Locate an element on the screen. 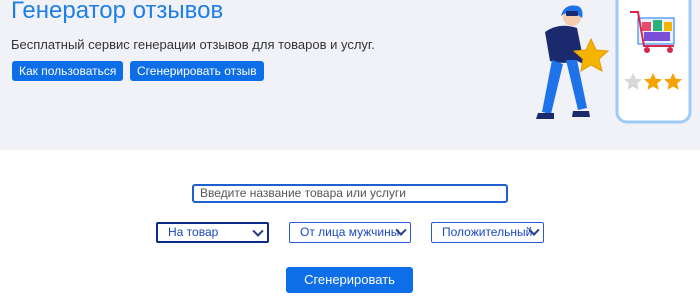  product-search-input: Введите название товара или услуги is located at coordinates (350, 193).